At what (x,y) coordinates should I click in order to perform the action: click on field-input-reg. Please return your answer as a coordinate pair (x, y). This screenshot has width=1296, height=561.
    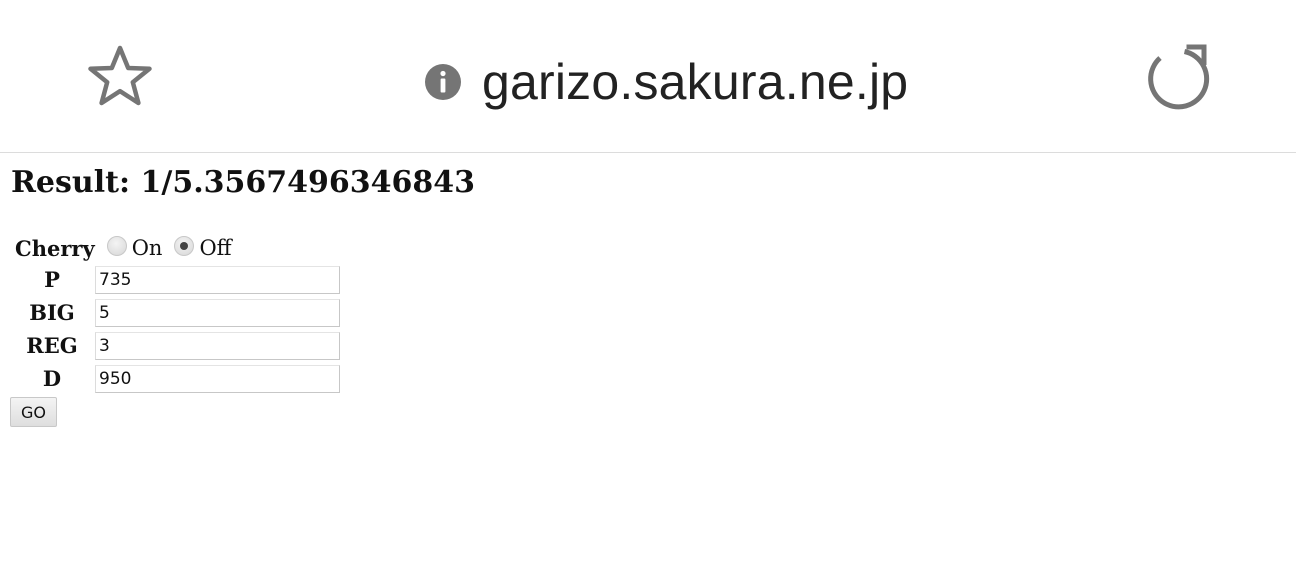
    Looking at the image, I should click on (217, 346).